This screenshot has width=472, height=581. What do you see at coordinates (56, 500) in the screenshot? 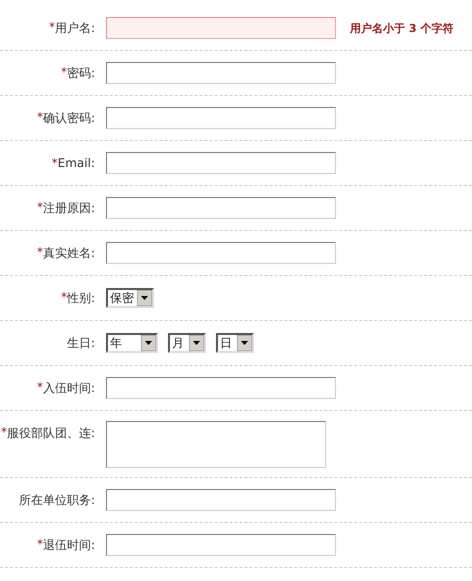
I see `field-label: 所在单位职务:` at bounding box center [56, 500].